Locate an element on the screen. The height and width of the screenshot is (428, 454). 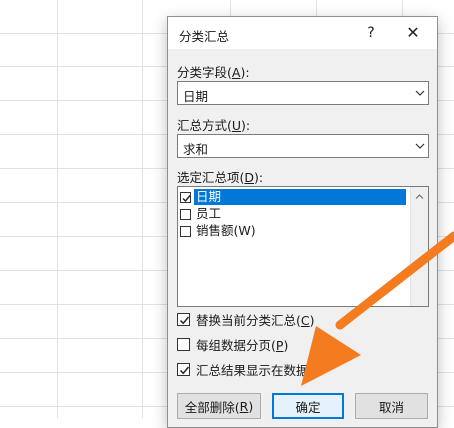
list-item-date: 日期 is located at coordinates (293, 197).